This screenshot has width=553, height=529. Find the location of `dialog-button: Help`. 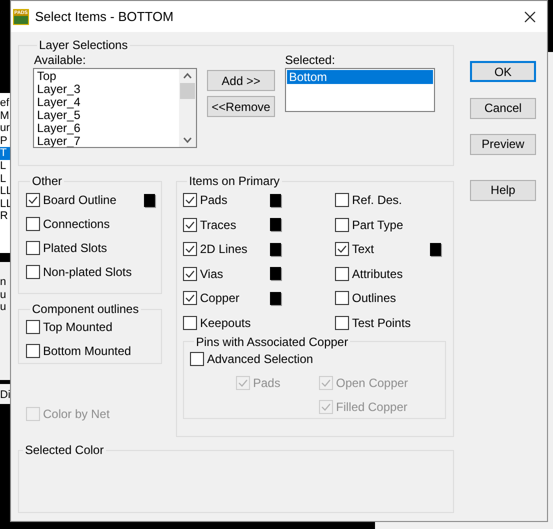

dialog-button: Help is located at coordinates (503, 190).